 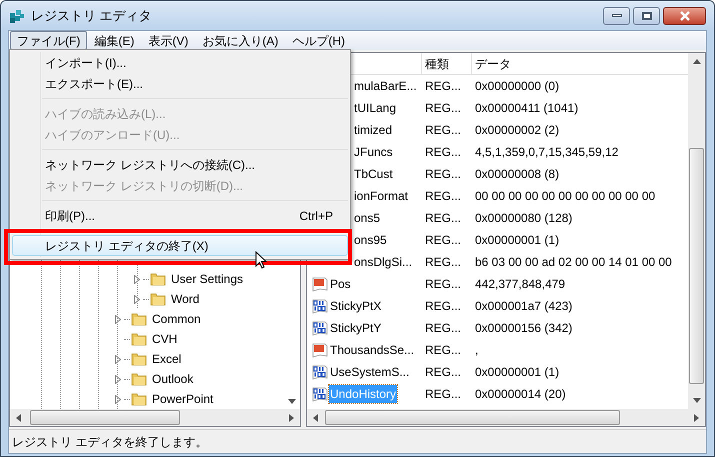 I want to click on value-data: 0x00000411 (1041), so click(x=526, y=108).